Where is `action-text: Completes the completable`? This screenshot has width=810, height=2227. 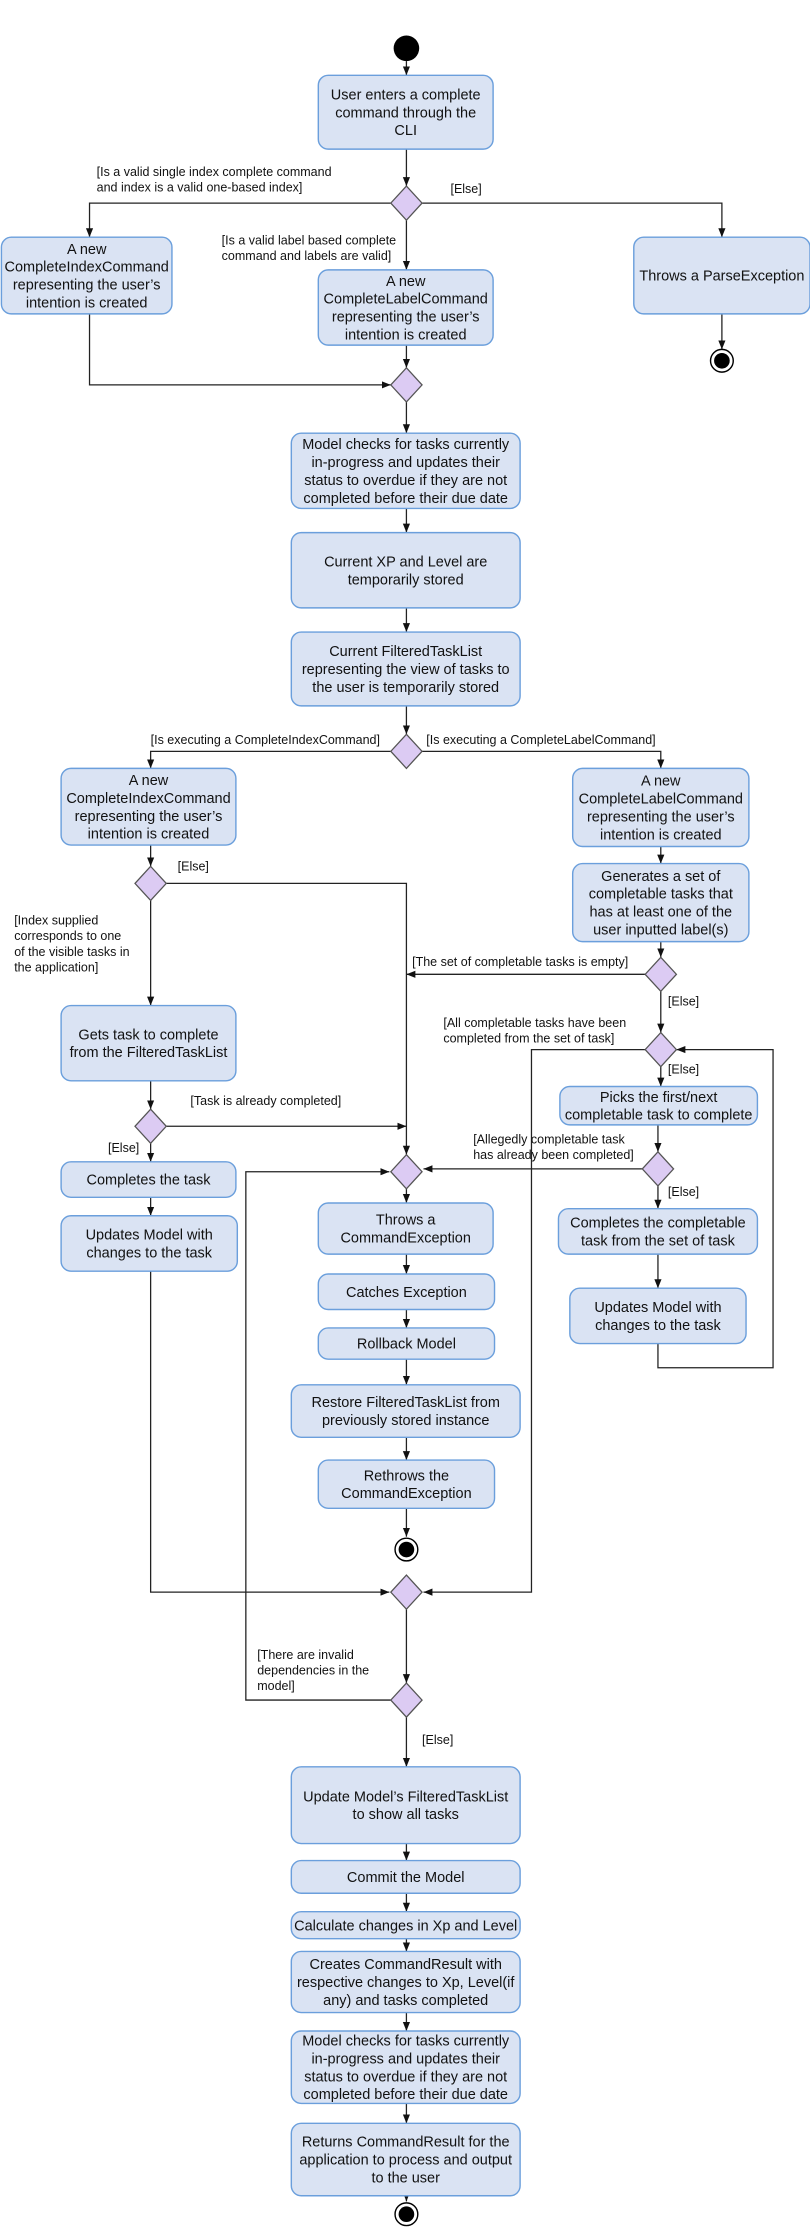 action-text: Completes the completable is located at coordinates (658, 1224).